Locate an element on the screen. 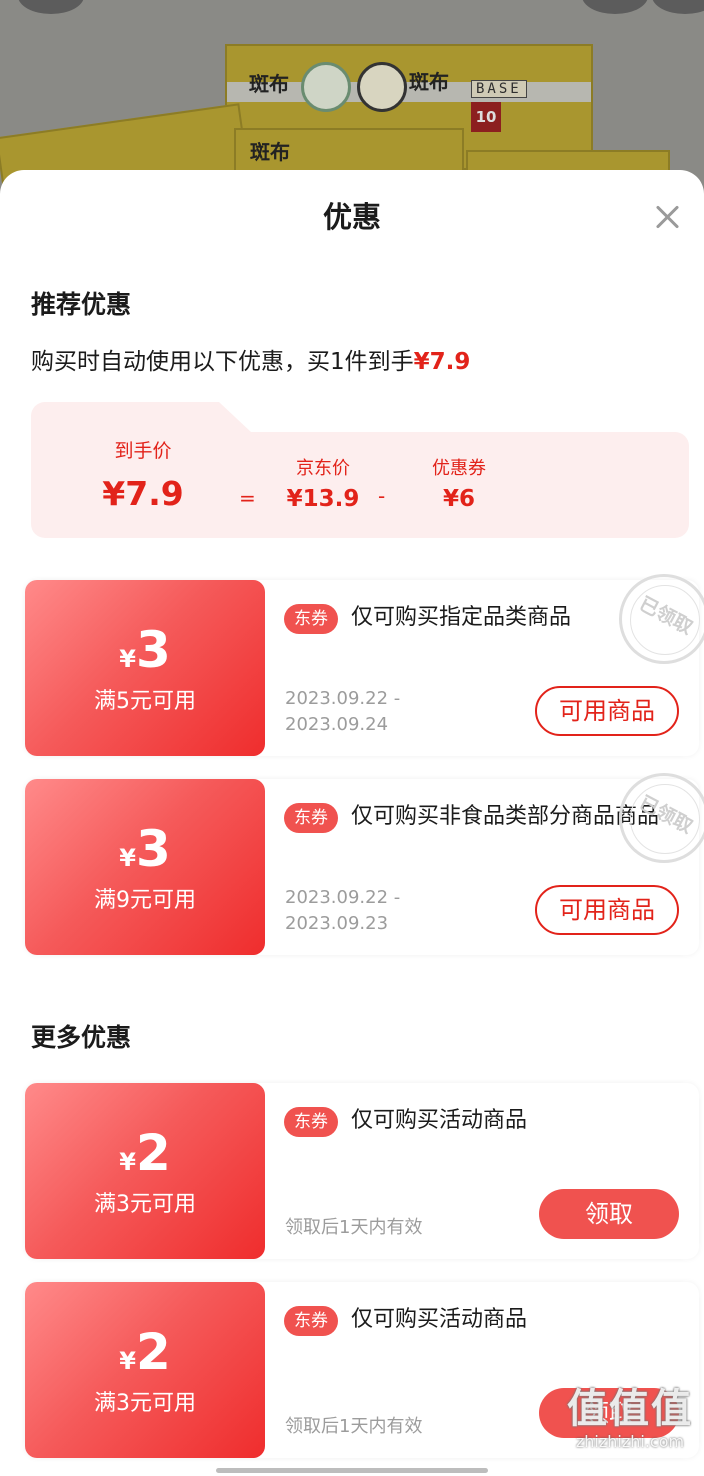 This screenshot has height=1476, width=704. more-button-shadow is located at coordinates (678, 7).